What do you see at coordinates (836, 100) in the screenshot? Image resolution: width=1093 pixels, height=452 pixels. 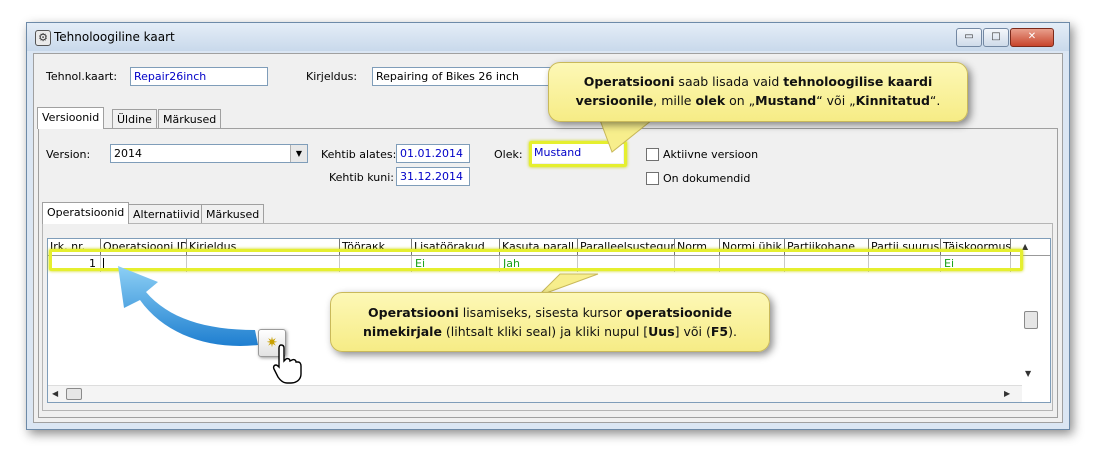 I see `callout-top-text-9: “ või „` at bounding box center [836, 100].